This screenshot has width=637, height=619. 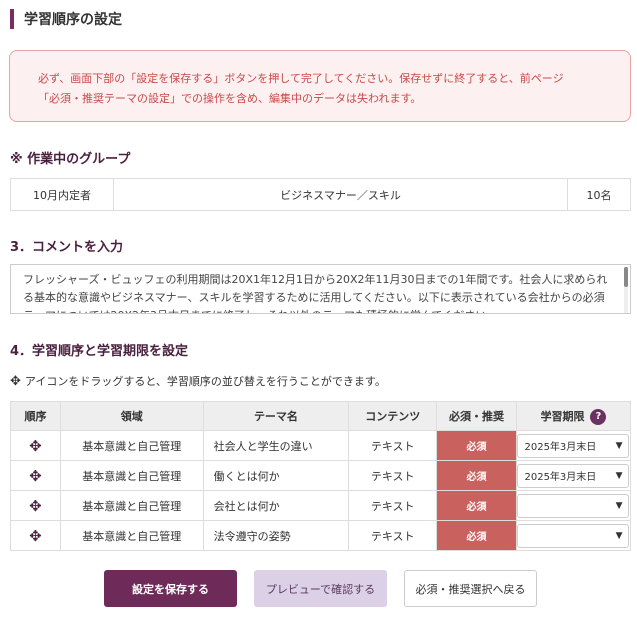 What do you see at coordinates (393, 416) in the screenshot?
I see `col-content: コンテンツ` at bounding box center [393, 416].